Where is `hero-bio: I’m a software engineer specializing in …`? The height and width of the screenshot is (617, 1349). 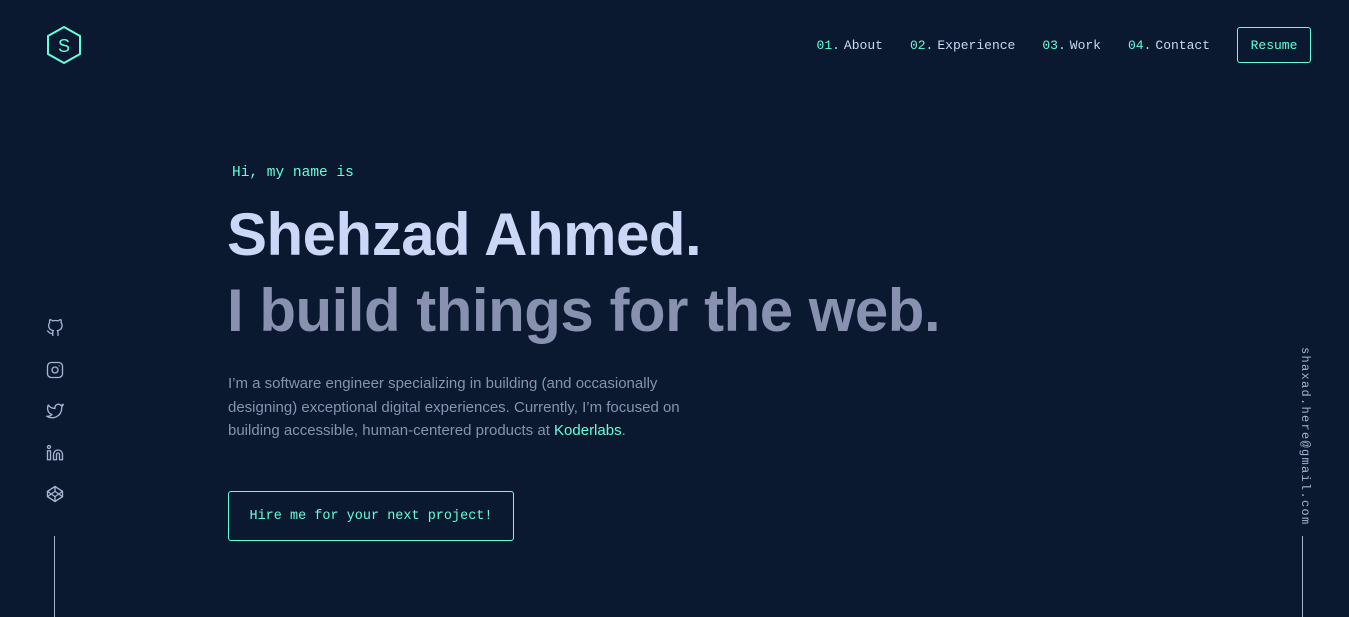
hero-bio: I’m a software engineer specializing in … is located at coordinates (478, 407).